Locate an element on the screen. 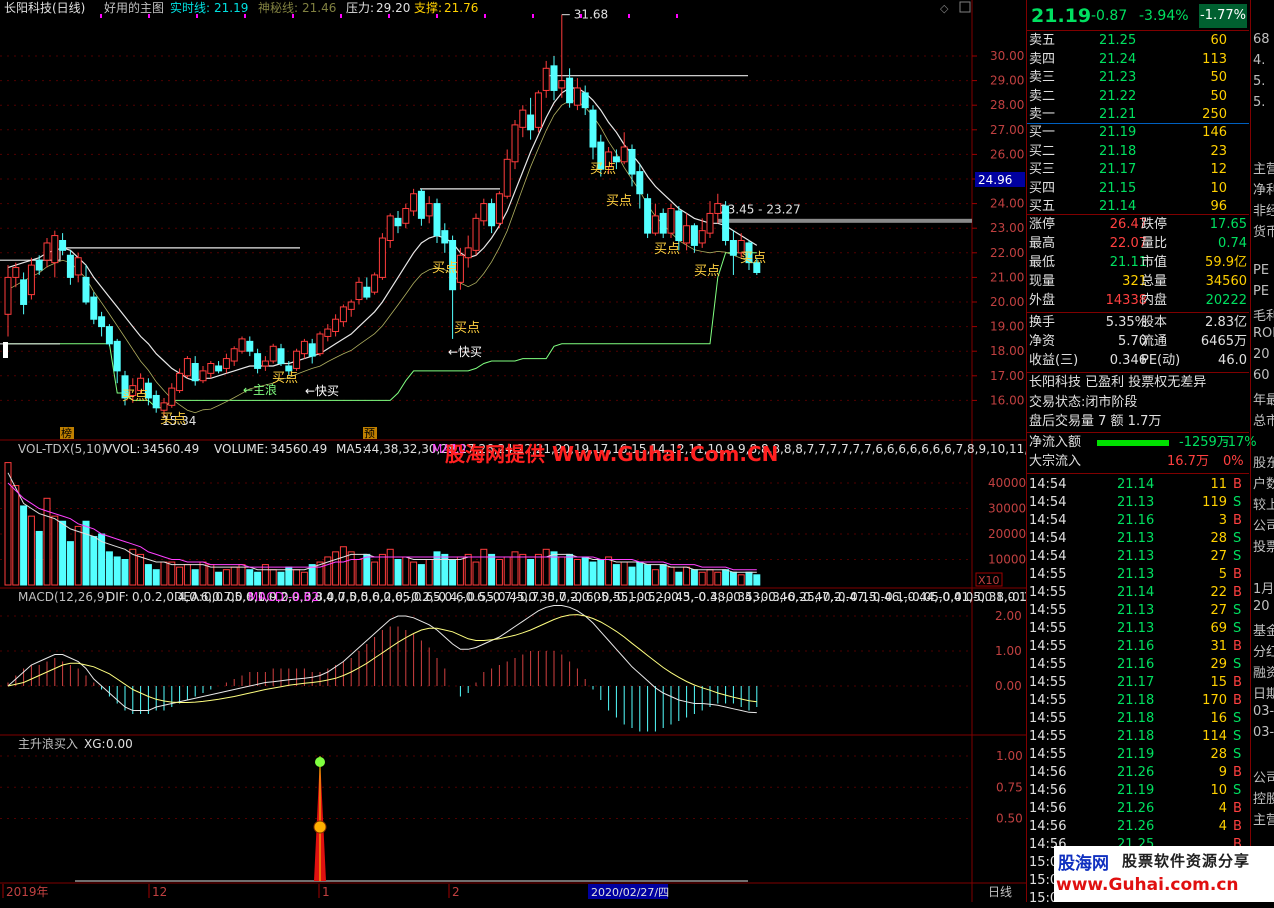  tick-volume: 31 is located at coordinates (1218, 646).